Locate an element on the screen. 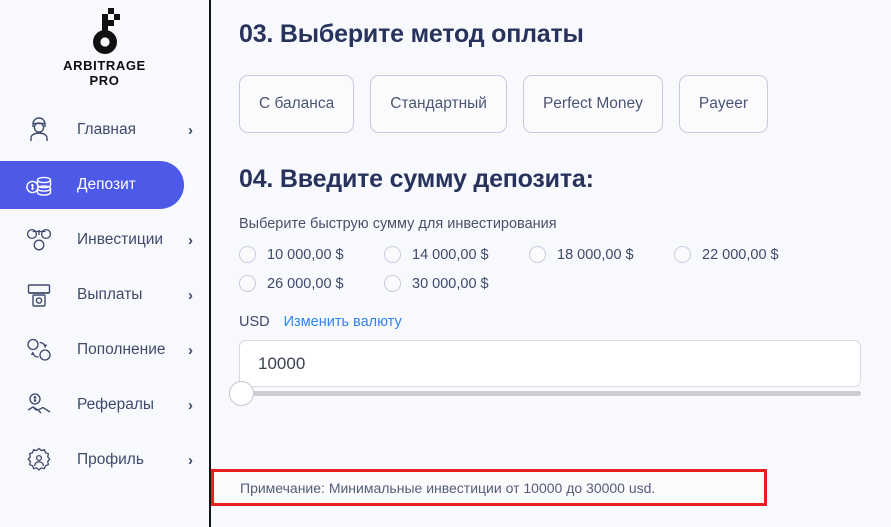  quick-amount-option-22000: 22 000,00 $ is located at coordinates (746, 254).